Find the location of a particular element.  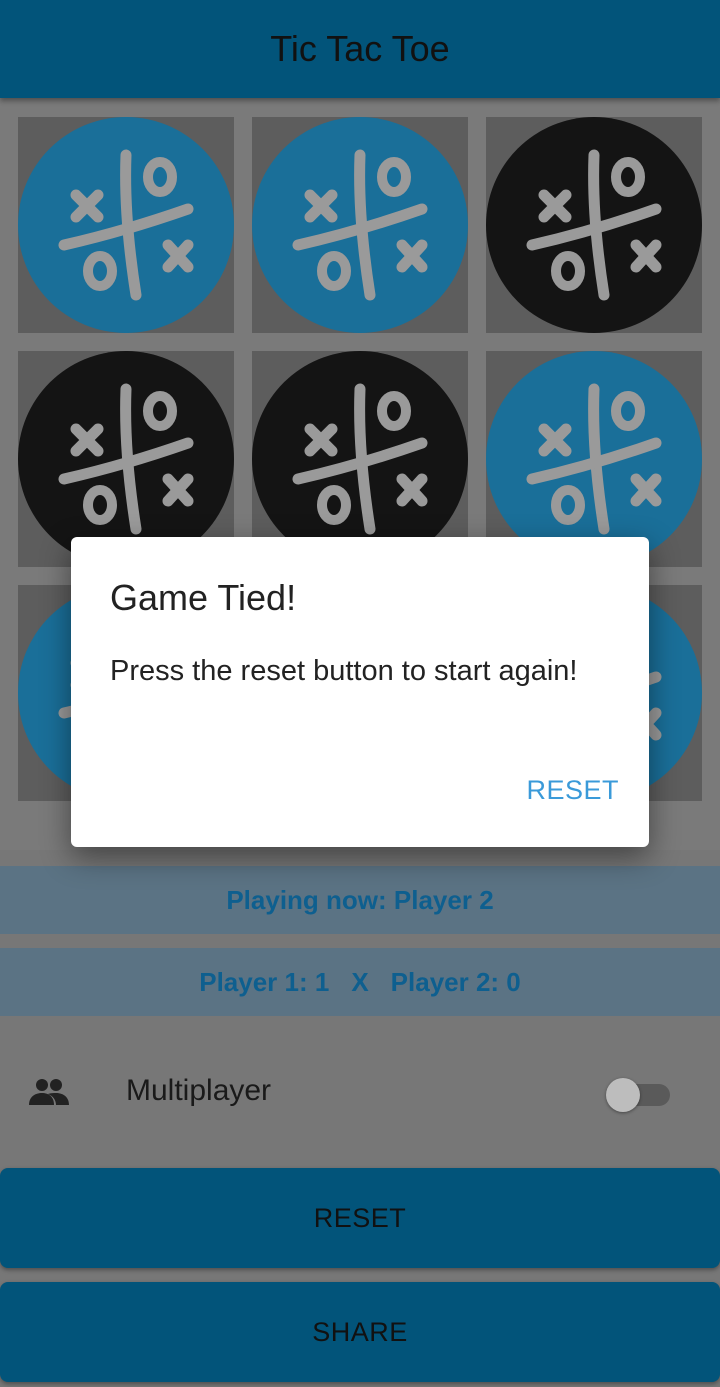

app-bar: Tic Tac Toe is located at coordinates (360, 49).